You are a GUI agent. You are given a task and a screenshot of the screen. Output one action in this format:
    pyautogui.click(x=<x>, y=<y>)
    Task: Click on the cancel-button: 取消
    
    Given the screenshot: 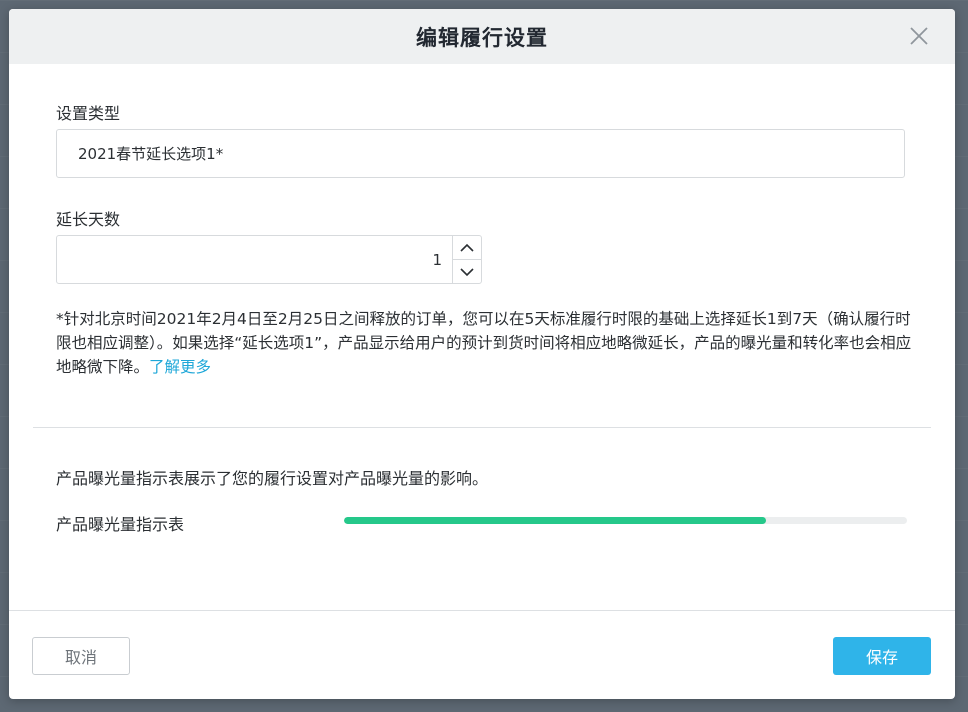 What is the action you would take?
    pyautogui.click(x=81, y=656)
    